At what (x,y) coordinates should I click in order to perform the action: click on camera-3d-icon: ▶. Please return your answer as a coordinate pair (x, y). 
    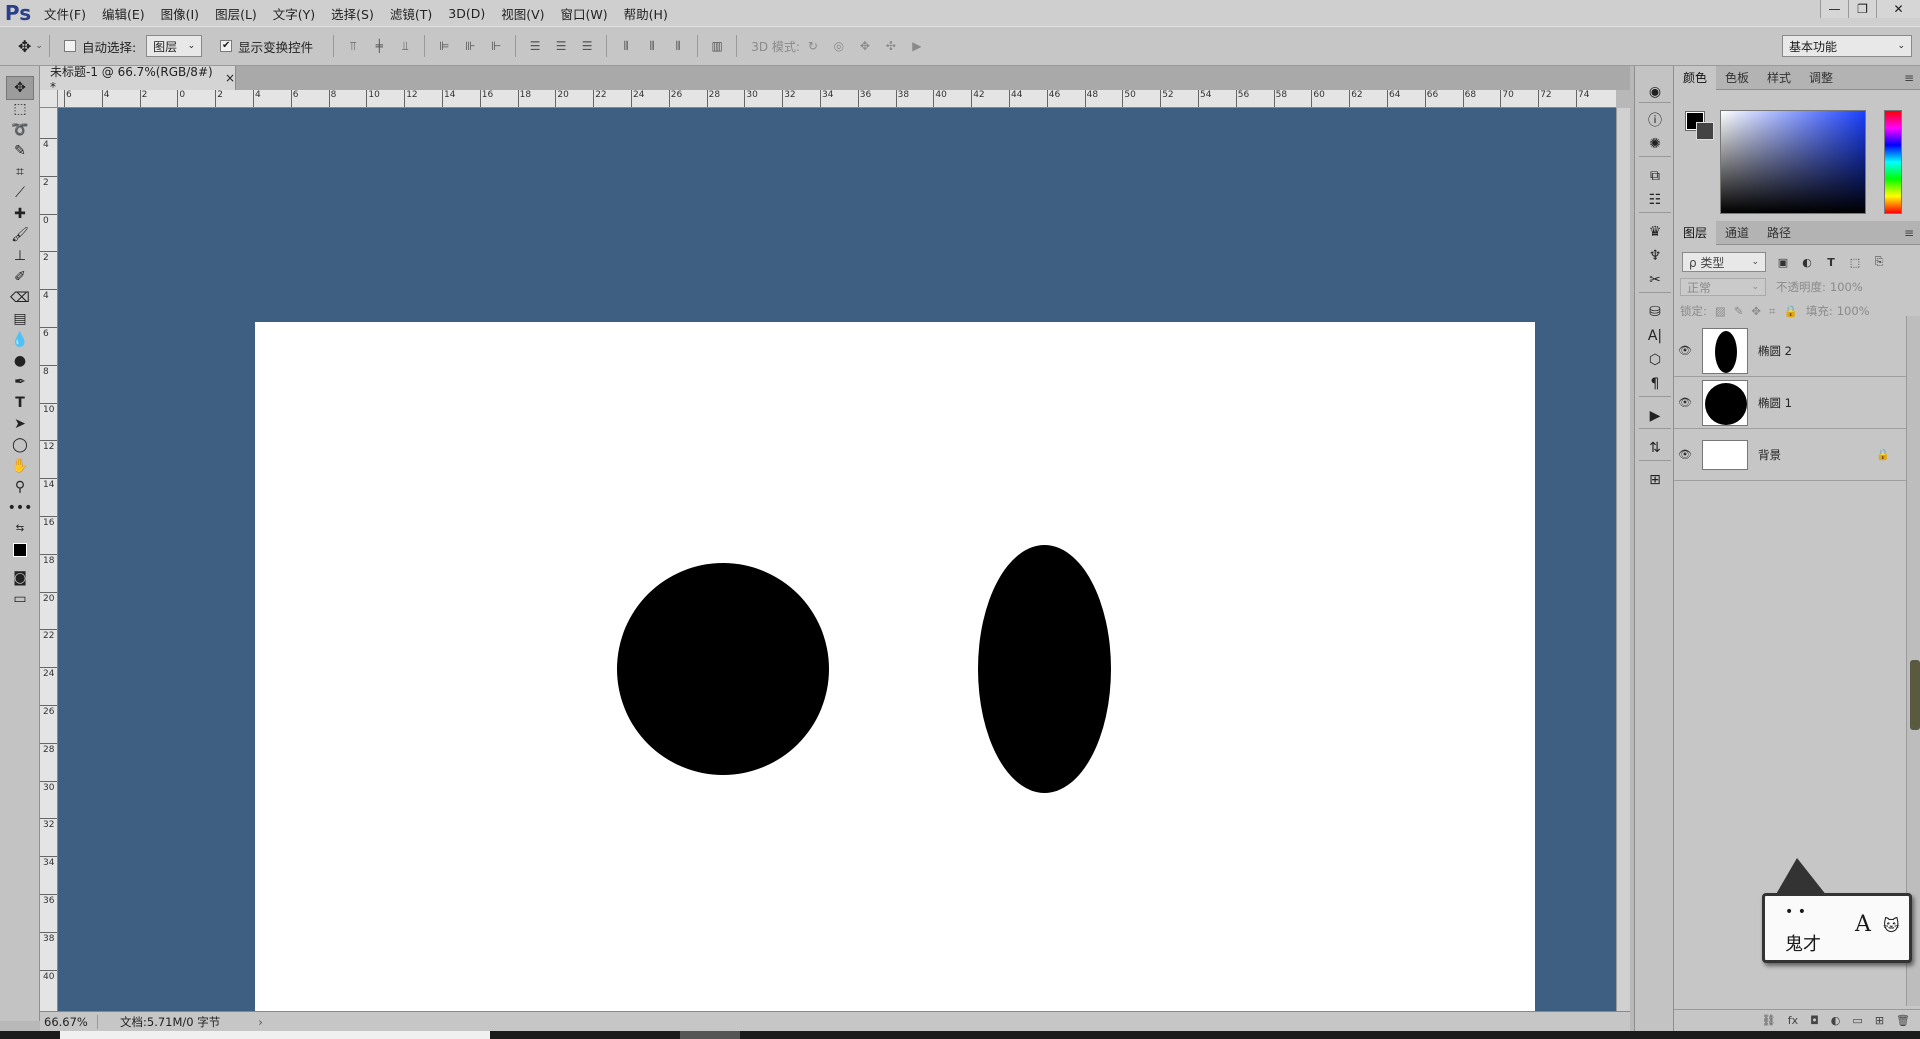
    Looking at the image, I should click on (917, 46).